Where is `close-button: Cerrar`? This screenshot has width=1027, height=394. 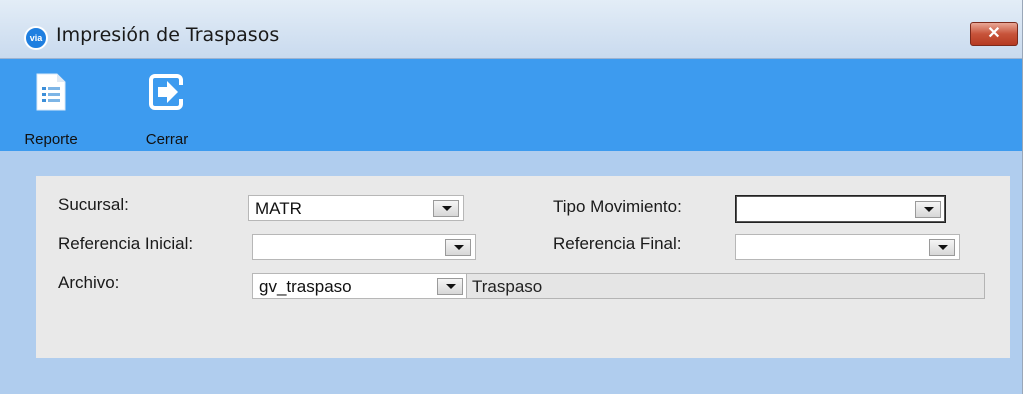
close-button: Cerrar is located at coordinates (167, 110).